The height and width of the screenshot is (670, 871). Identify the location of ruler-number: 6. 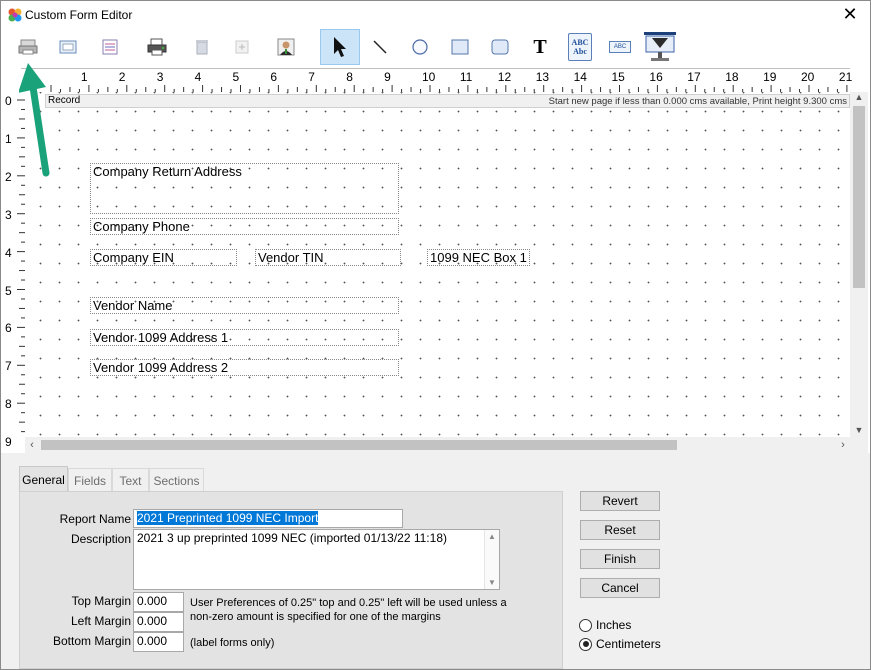
(274, 77).